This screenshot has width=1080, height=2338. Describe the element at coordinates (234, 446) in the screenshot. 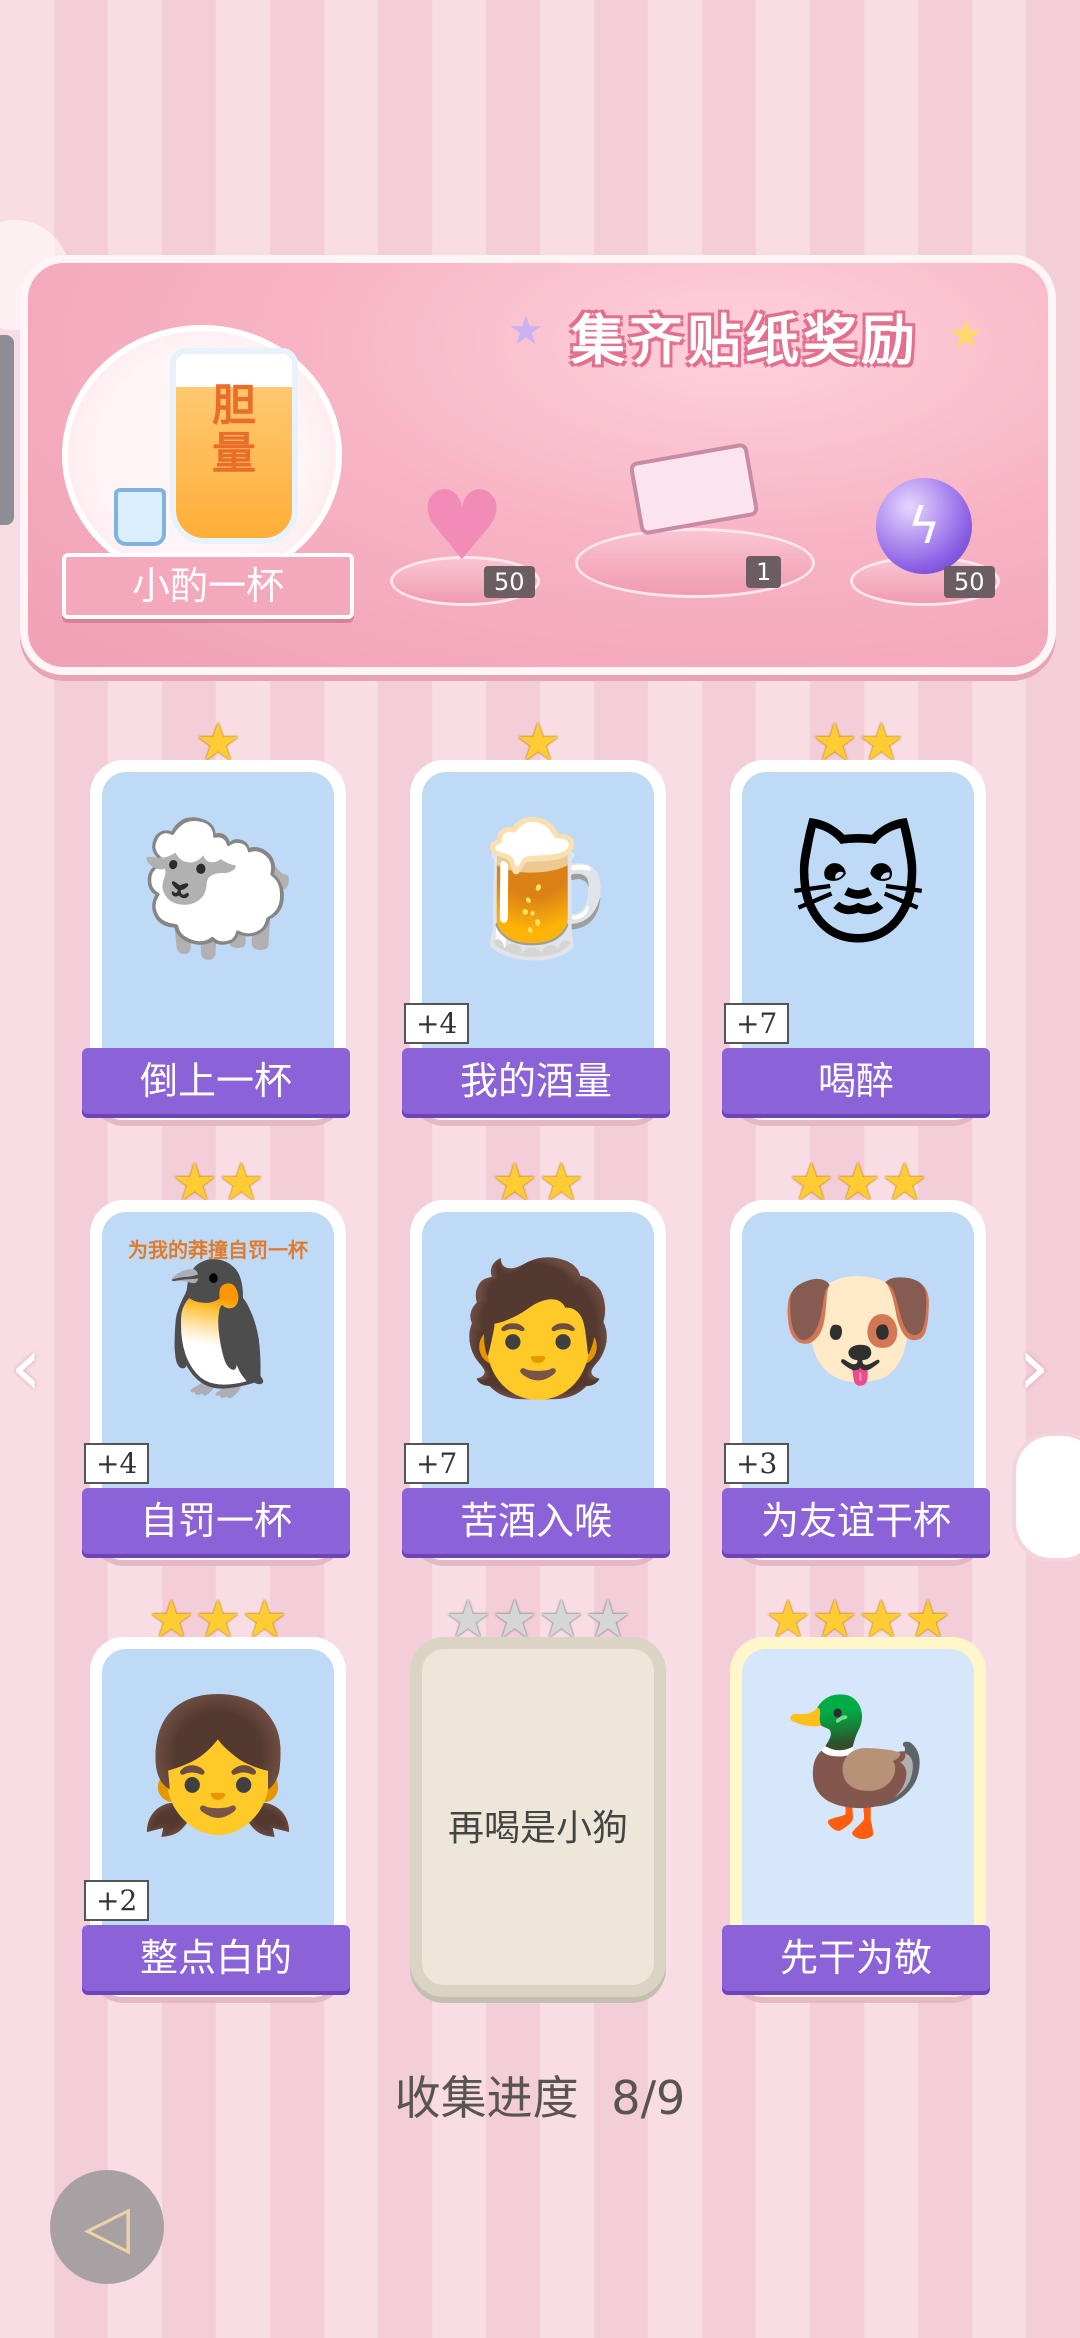

I see `beer-glass-icon: 胆 量` at that location.